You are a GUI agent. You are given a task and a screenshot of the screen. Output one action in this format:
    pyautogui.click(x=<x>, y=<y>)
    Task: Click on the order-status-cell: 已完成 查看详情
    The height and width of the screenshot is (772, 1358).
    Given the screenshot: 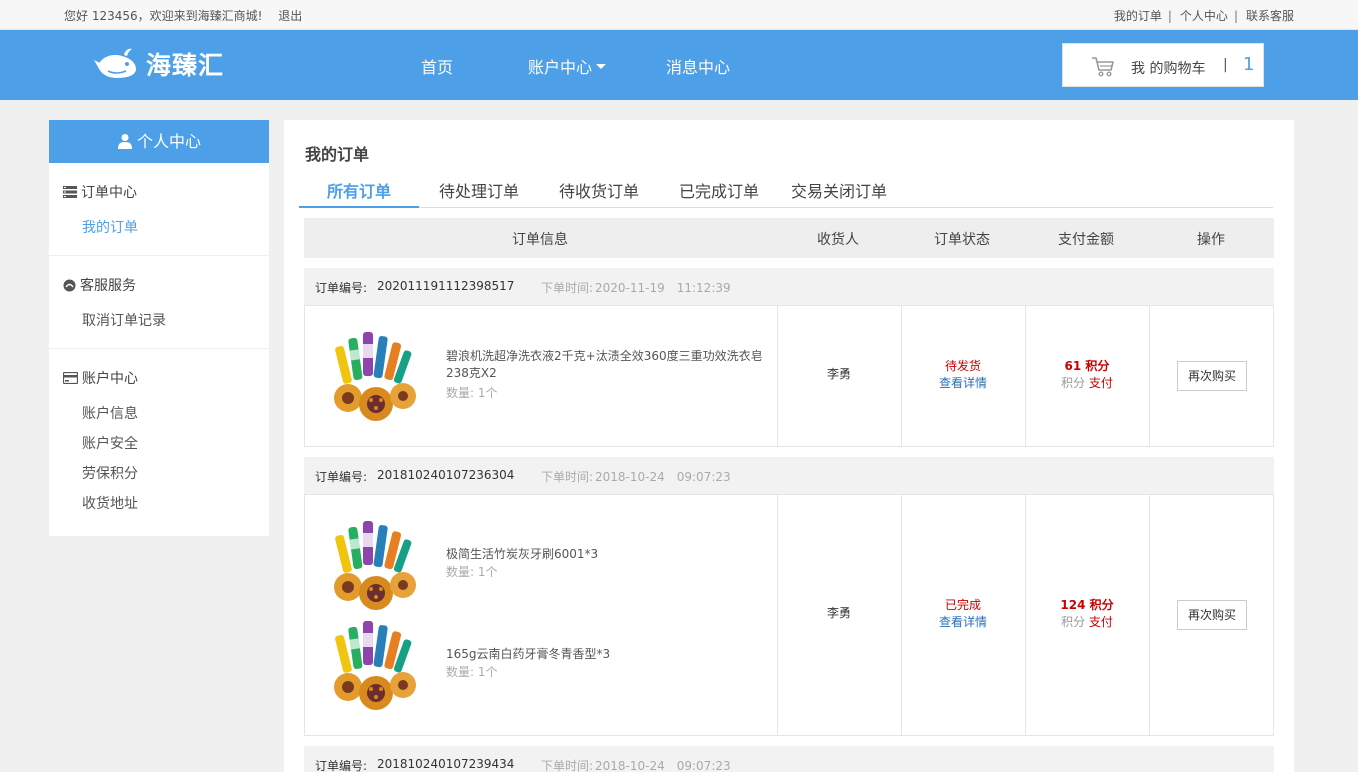 What is the action you would take?
    pyautogui.click(x=963, y=614)
    